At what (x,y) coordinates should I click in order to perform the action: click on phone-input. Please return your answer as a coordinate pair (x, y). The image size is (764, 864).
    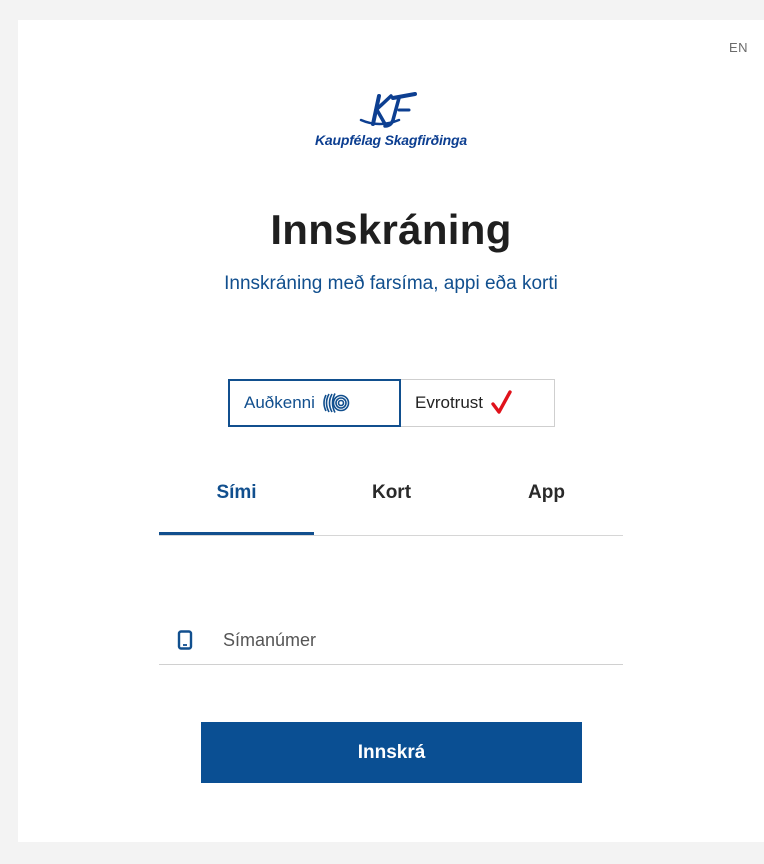
    Looking at the image, I should click on (413, 640).